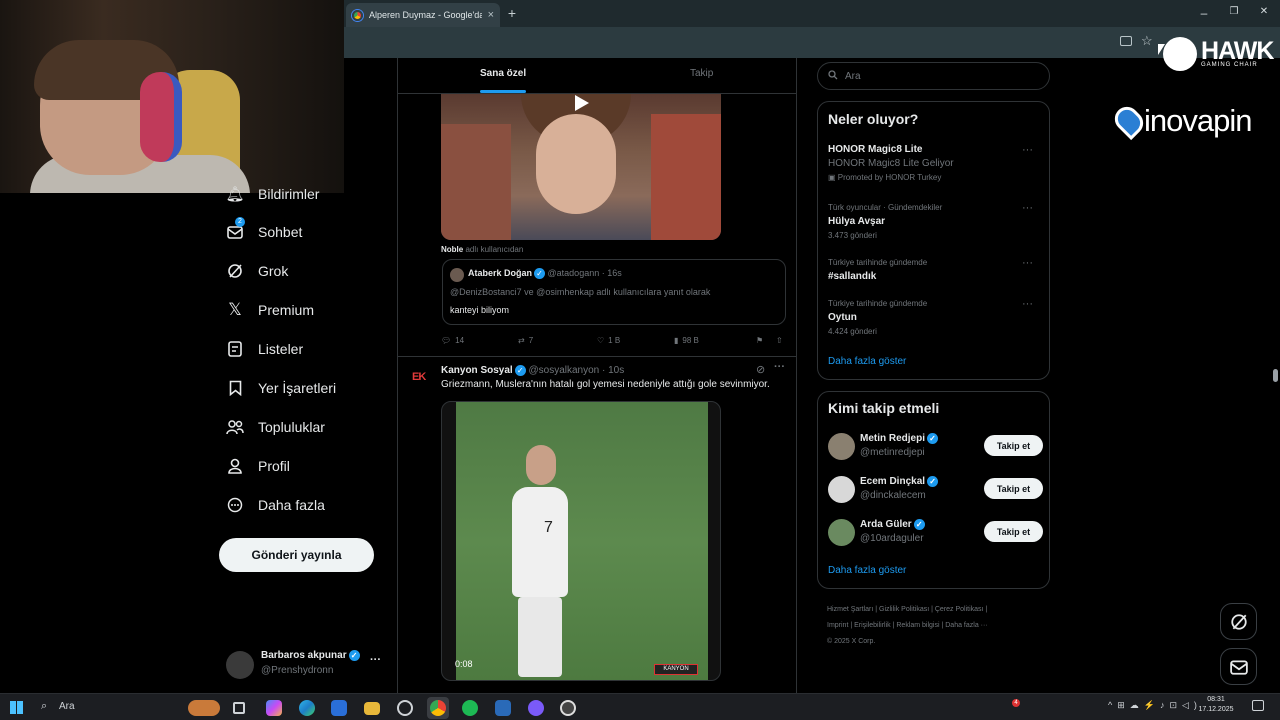 The image size is (1280, 720). What do you see at coordinates (375, 660) in the screenshot?
I see `account-more-button: ···` at bounding box center [375, 660].